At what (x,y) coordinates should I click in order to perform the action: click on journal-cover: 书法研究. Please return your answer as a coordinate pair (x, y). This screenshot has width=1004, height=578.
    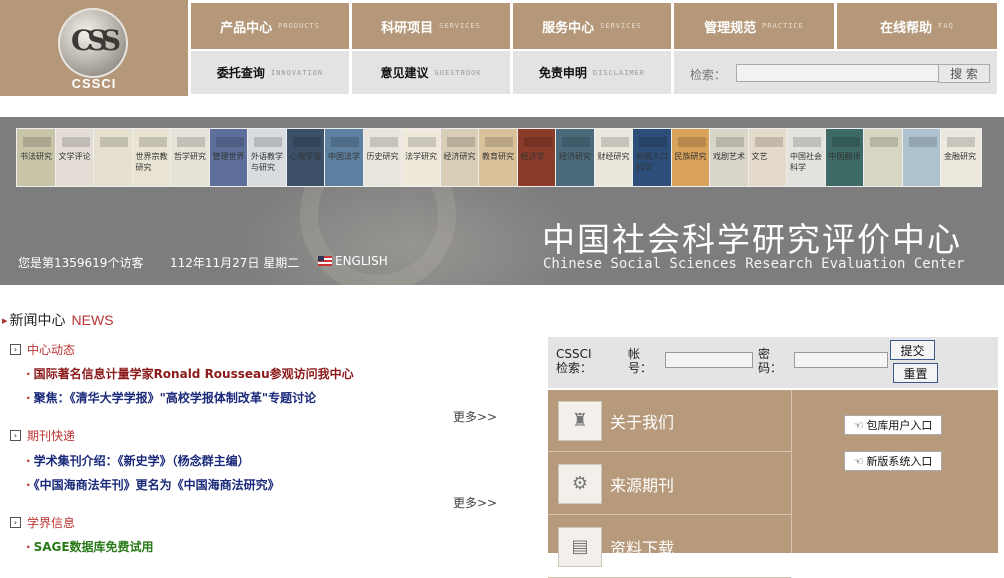
    Looking at the image, I should click on (37, 157).